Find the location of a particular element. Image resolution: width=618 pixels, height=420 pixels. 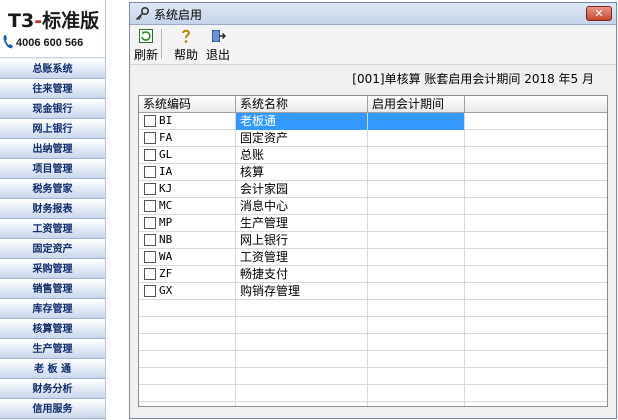

table-row: ZF 畅捷支付 is located at coordinates (373, 274).